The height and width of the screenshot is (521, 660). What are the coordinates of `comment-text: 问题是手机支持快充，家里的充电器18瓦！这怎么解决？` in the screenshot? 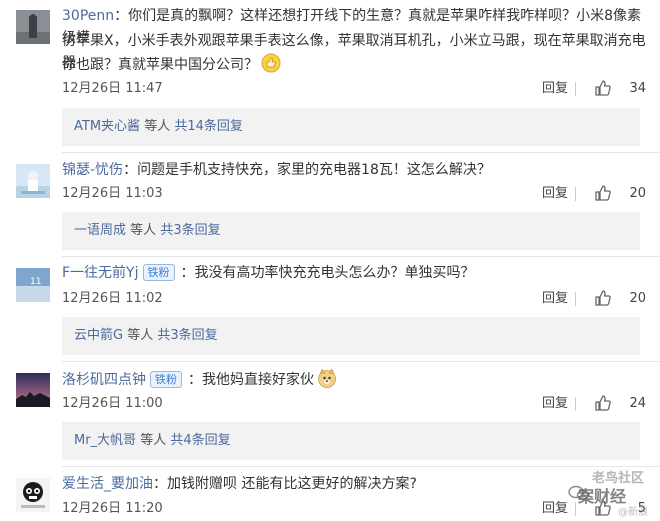 It's located at (314, 170).